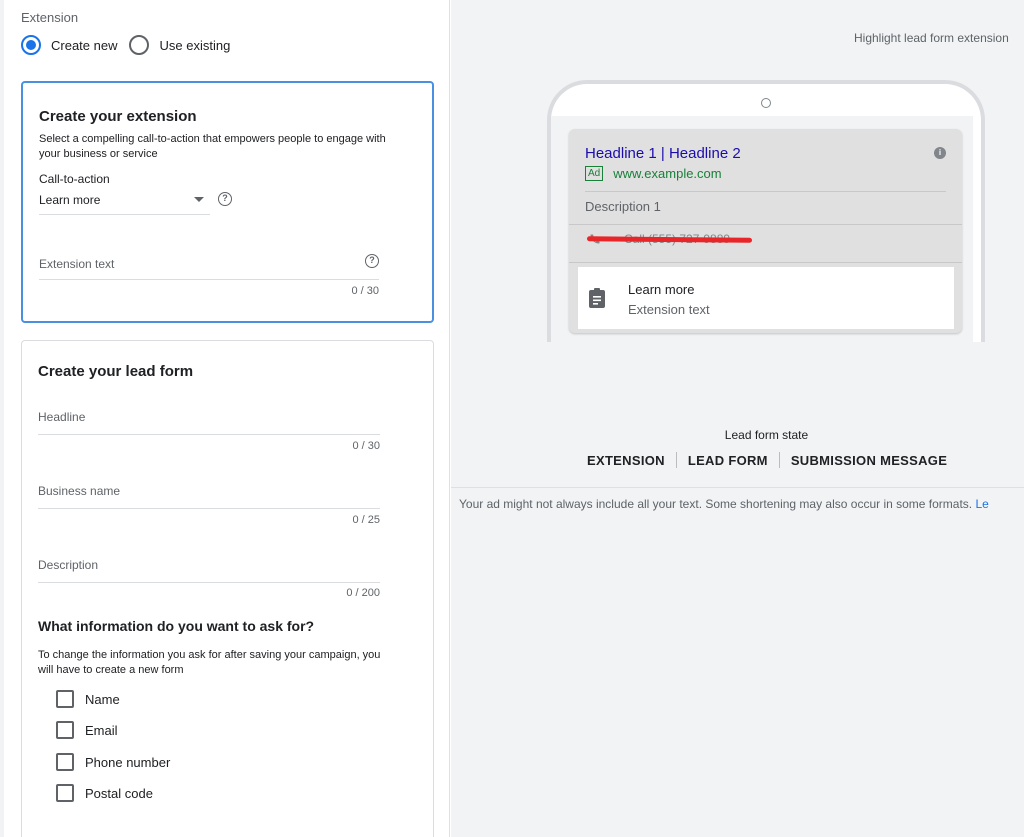  Describe the element at coordinates (79, 491) in the screenshot. I see `business-name-input: Business name` at that location.